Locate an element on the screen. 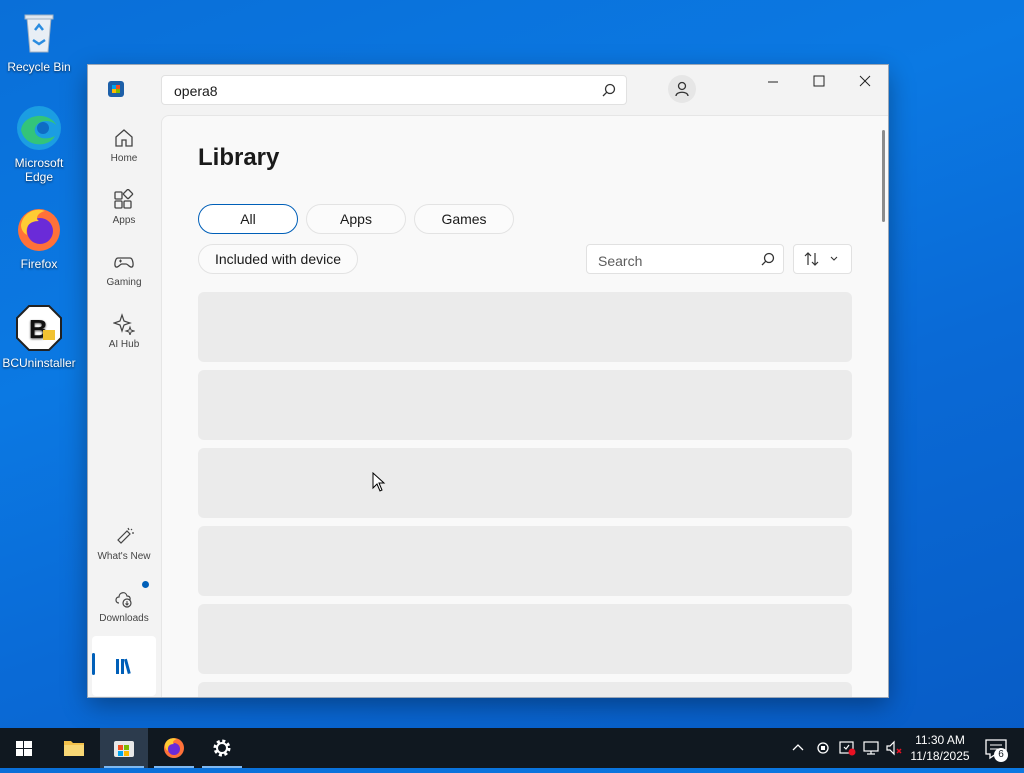 Image resolution: width=1024 pixels, height=773 pixels. sidebar-item-apps: Apps is located at coordinates (124, 209).